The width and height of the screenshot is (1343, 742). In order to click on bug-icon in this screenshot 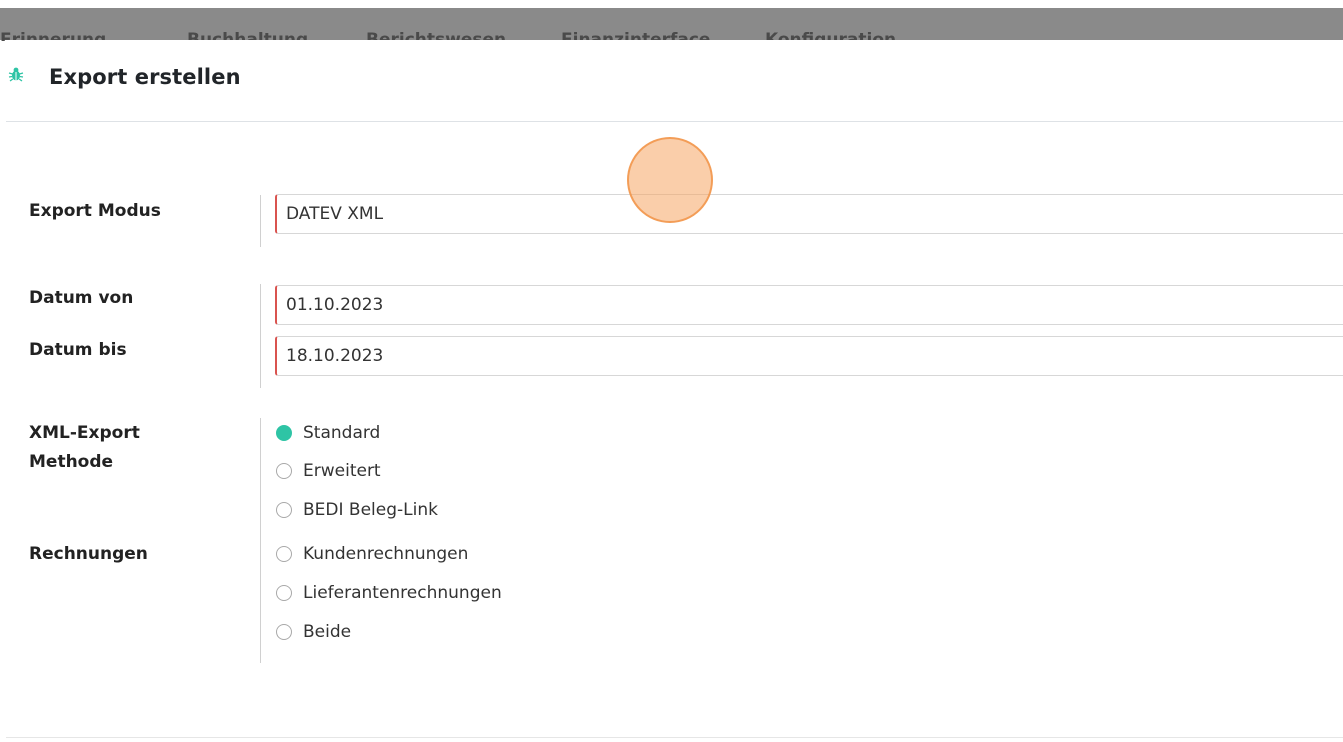, I will do `click(16, 74)`.